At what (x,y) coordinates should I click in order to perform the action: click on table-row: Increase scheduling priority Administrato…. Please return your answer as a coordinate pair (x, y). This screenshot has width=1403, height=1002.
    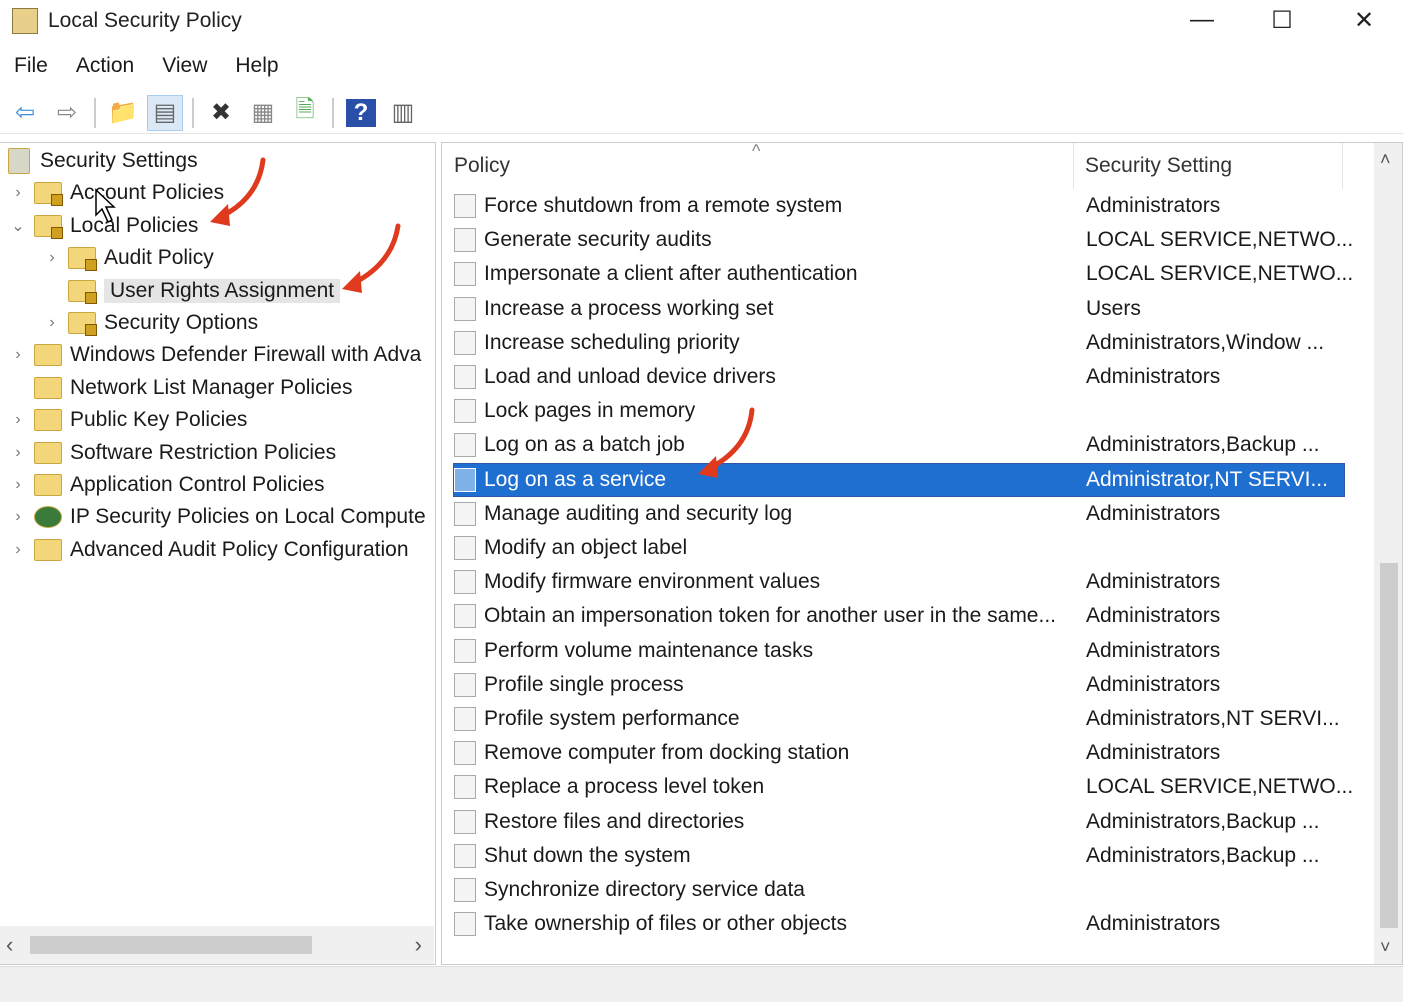
    Looking at the image, I should click on (899, 343).